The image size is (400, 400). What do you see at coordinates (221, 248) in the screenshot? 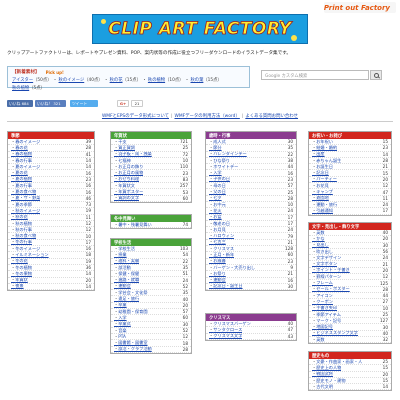
I see `category-item-link: クリスマス` at bounding box center [221, 248].